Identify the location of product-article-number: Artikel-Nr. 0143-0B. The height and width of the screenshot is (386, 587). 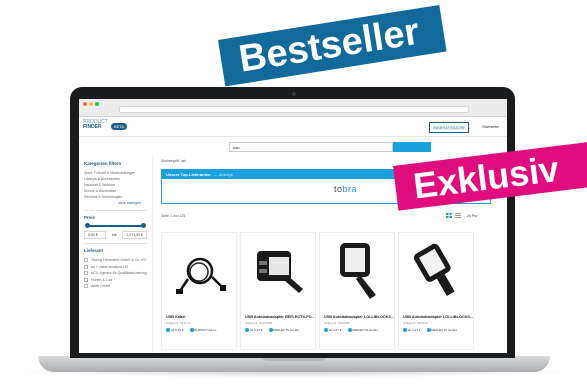
(337, 323).